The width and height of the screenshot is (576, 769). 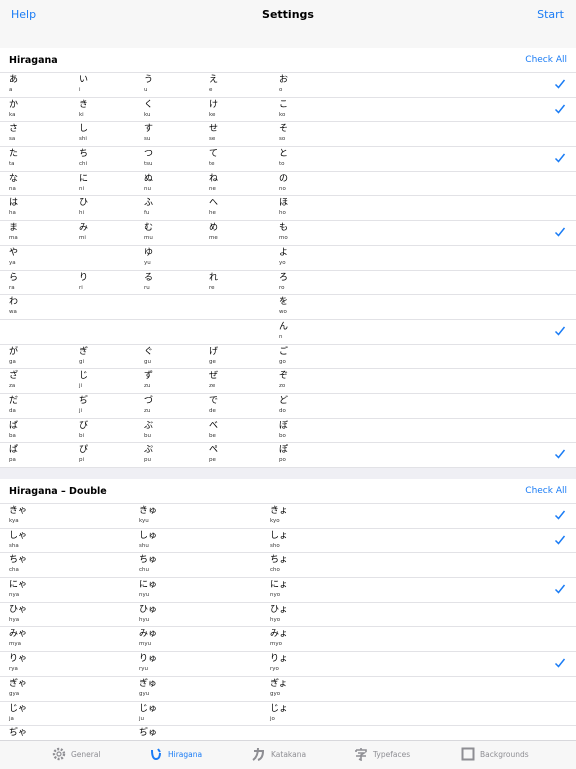 I want to click on romaji-label: he, so click(x=212, y=213).